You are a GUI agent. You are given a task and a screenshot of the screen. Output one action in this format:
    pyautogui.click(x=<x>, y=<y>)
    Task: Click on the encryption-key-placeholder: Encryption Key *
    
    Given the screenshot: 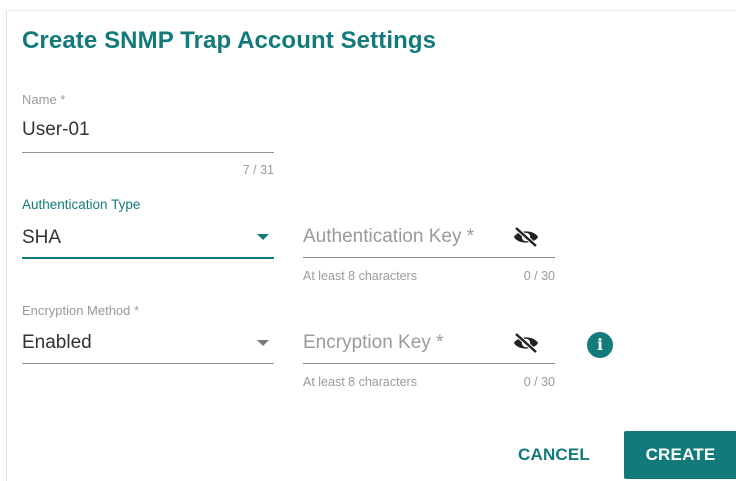 What is the action you would take?
    pyautogui.click(x=373, y=343)
    